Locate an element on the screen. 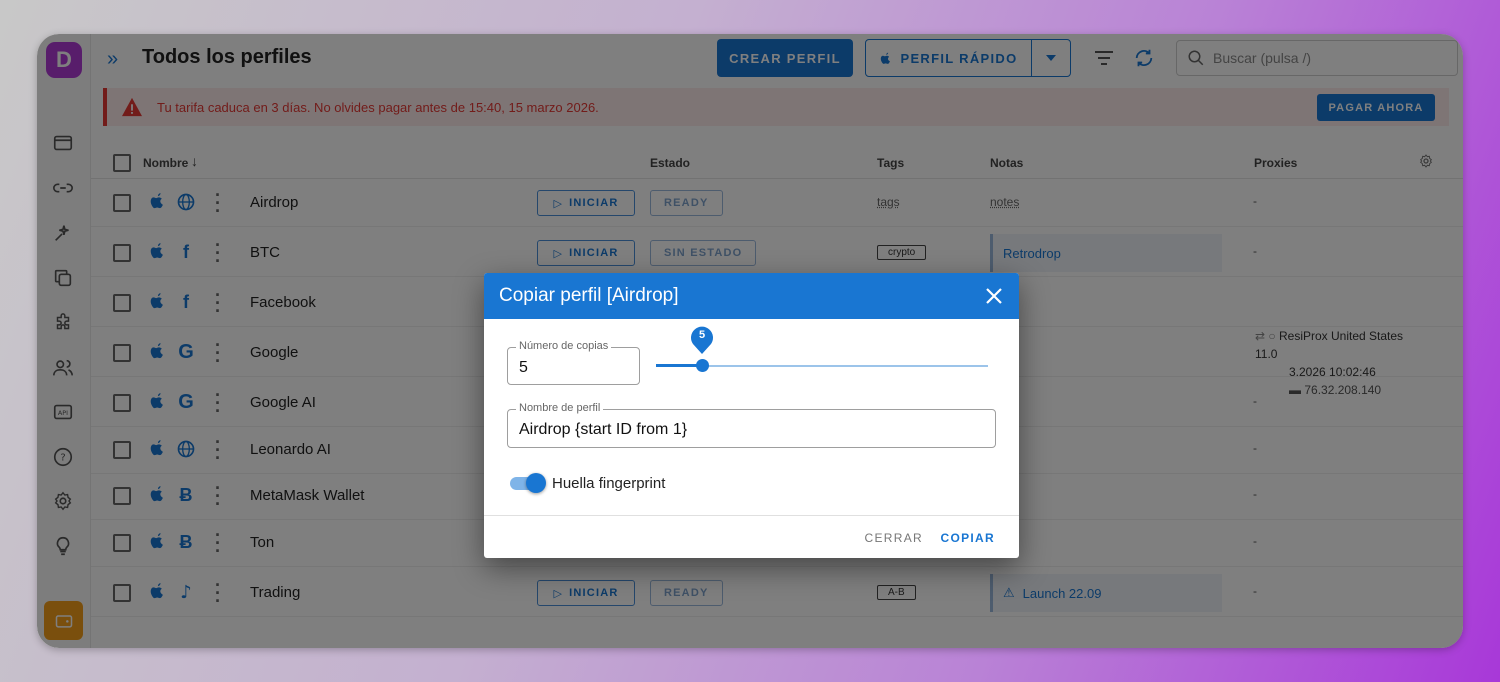  slider-value-bubble: 5 is located at coordinates (702, 339).